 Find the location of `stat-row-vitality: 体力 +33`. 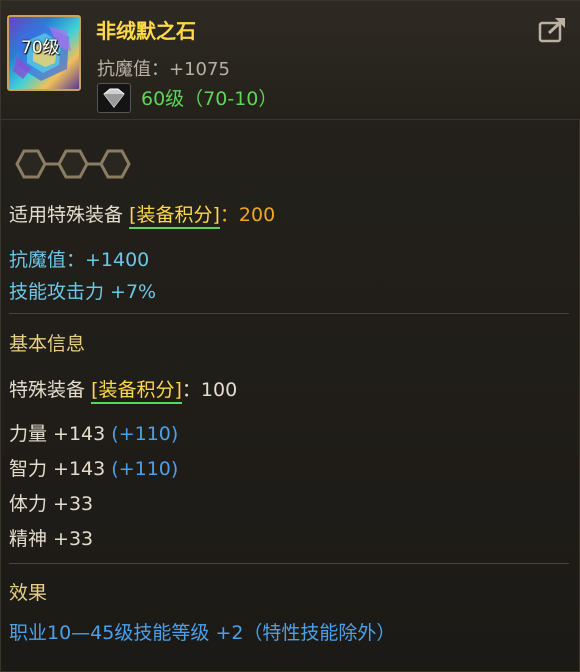

stat-row-vitality: 体力 +33 is located at coordinates (51, 502).